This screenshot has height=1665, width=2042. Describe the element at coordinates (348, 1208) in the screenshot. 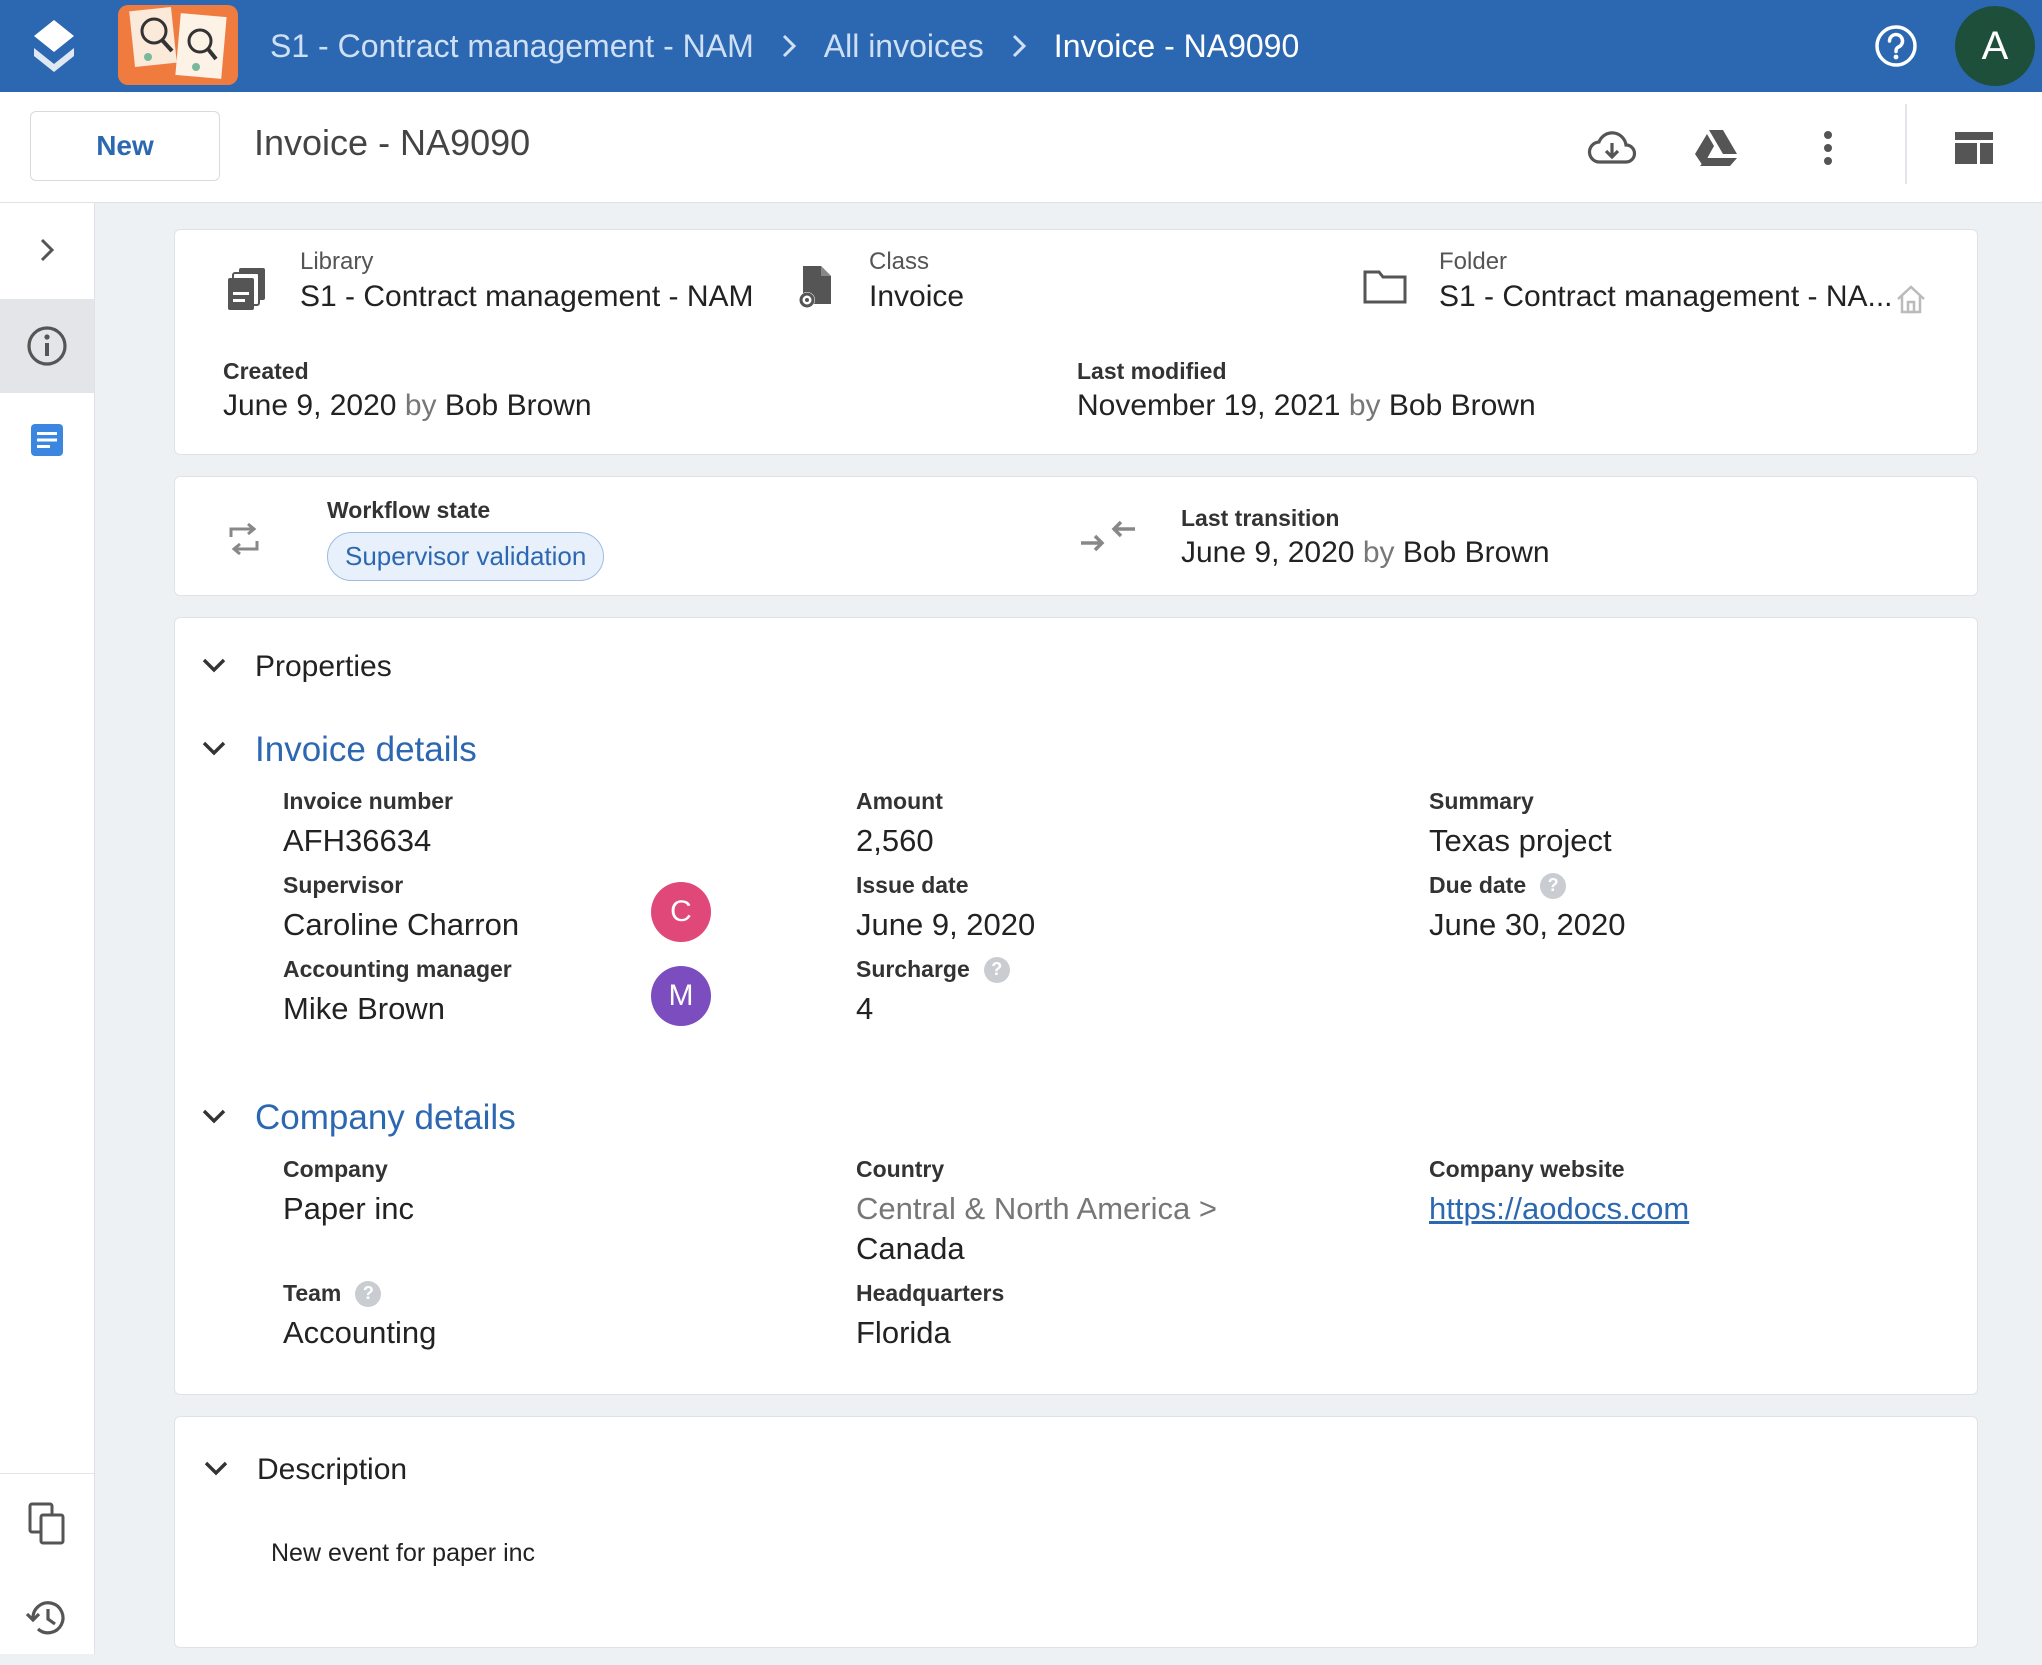

I see `company-value: Paper inc` at that location.